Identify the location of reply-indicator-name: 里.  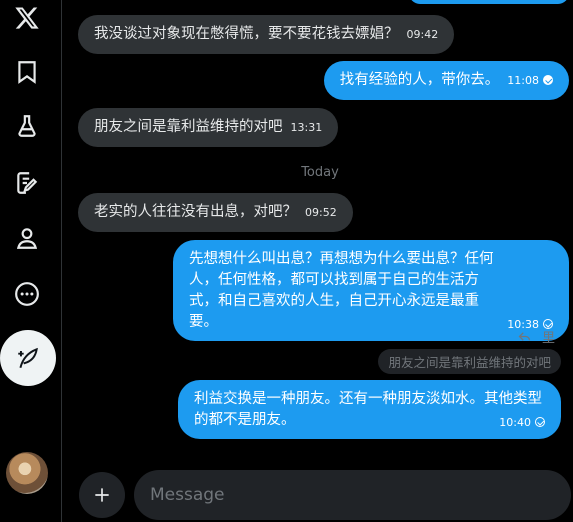
(548, 338).